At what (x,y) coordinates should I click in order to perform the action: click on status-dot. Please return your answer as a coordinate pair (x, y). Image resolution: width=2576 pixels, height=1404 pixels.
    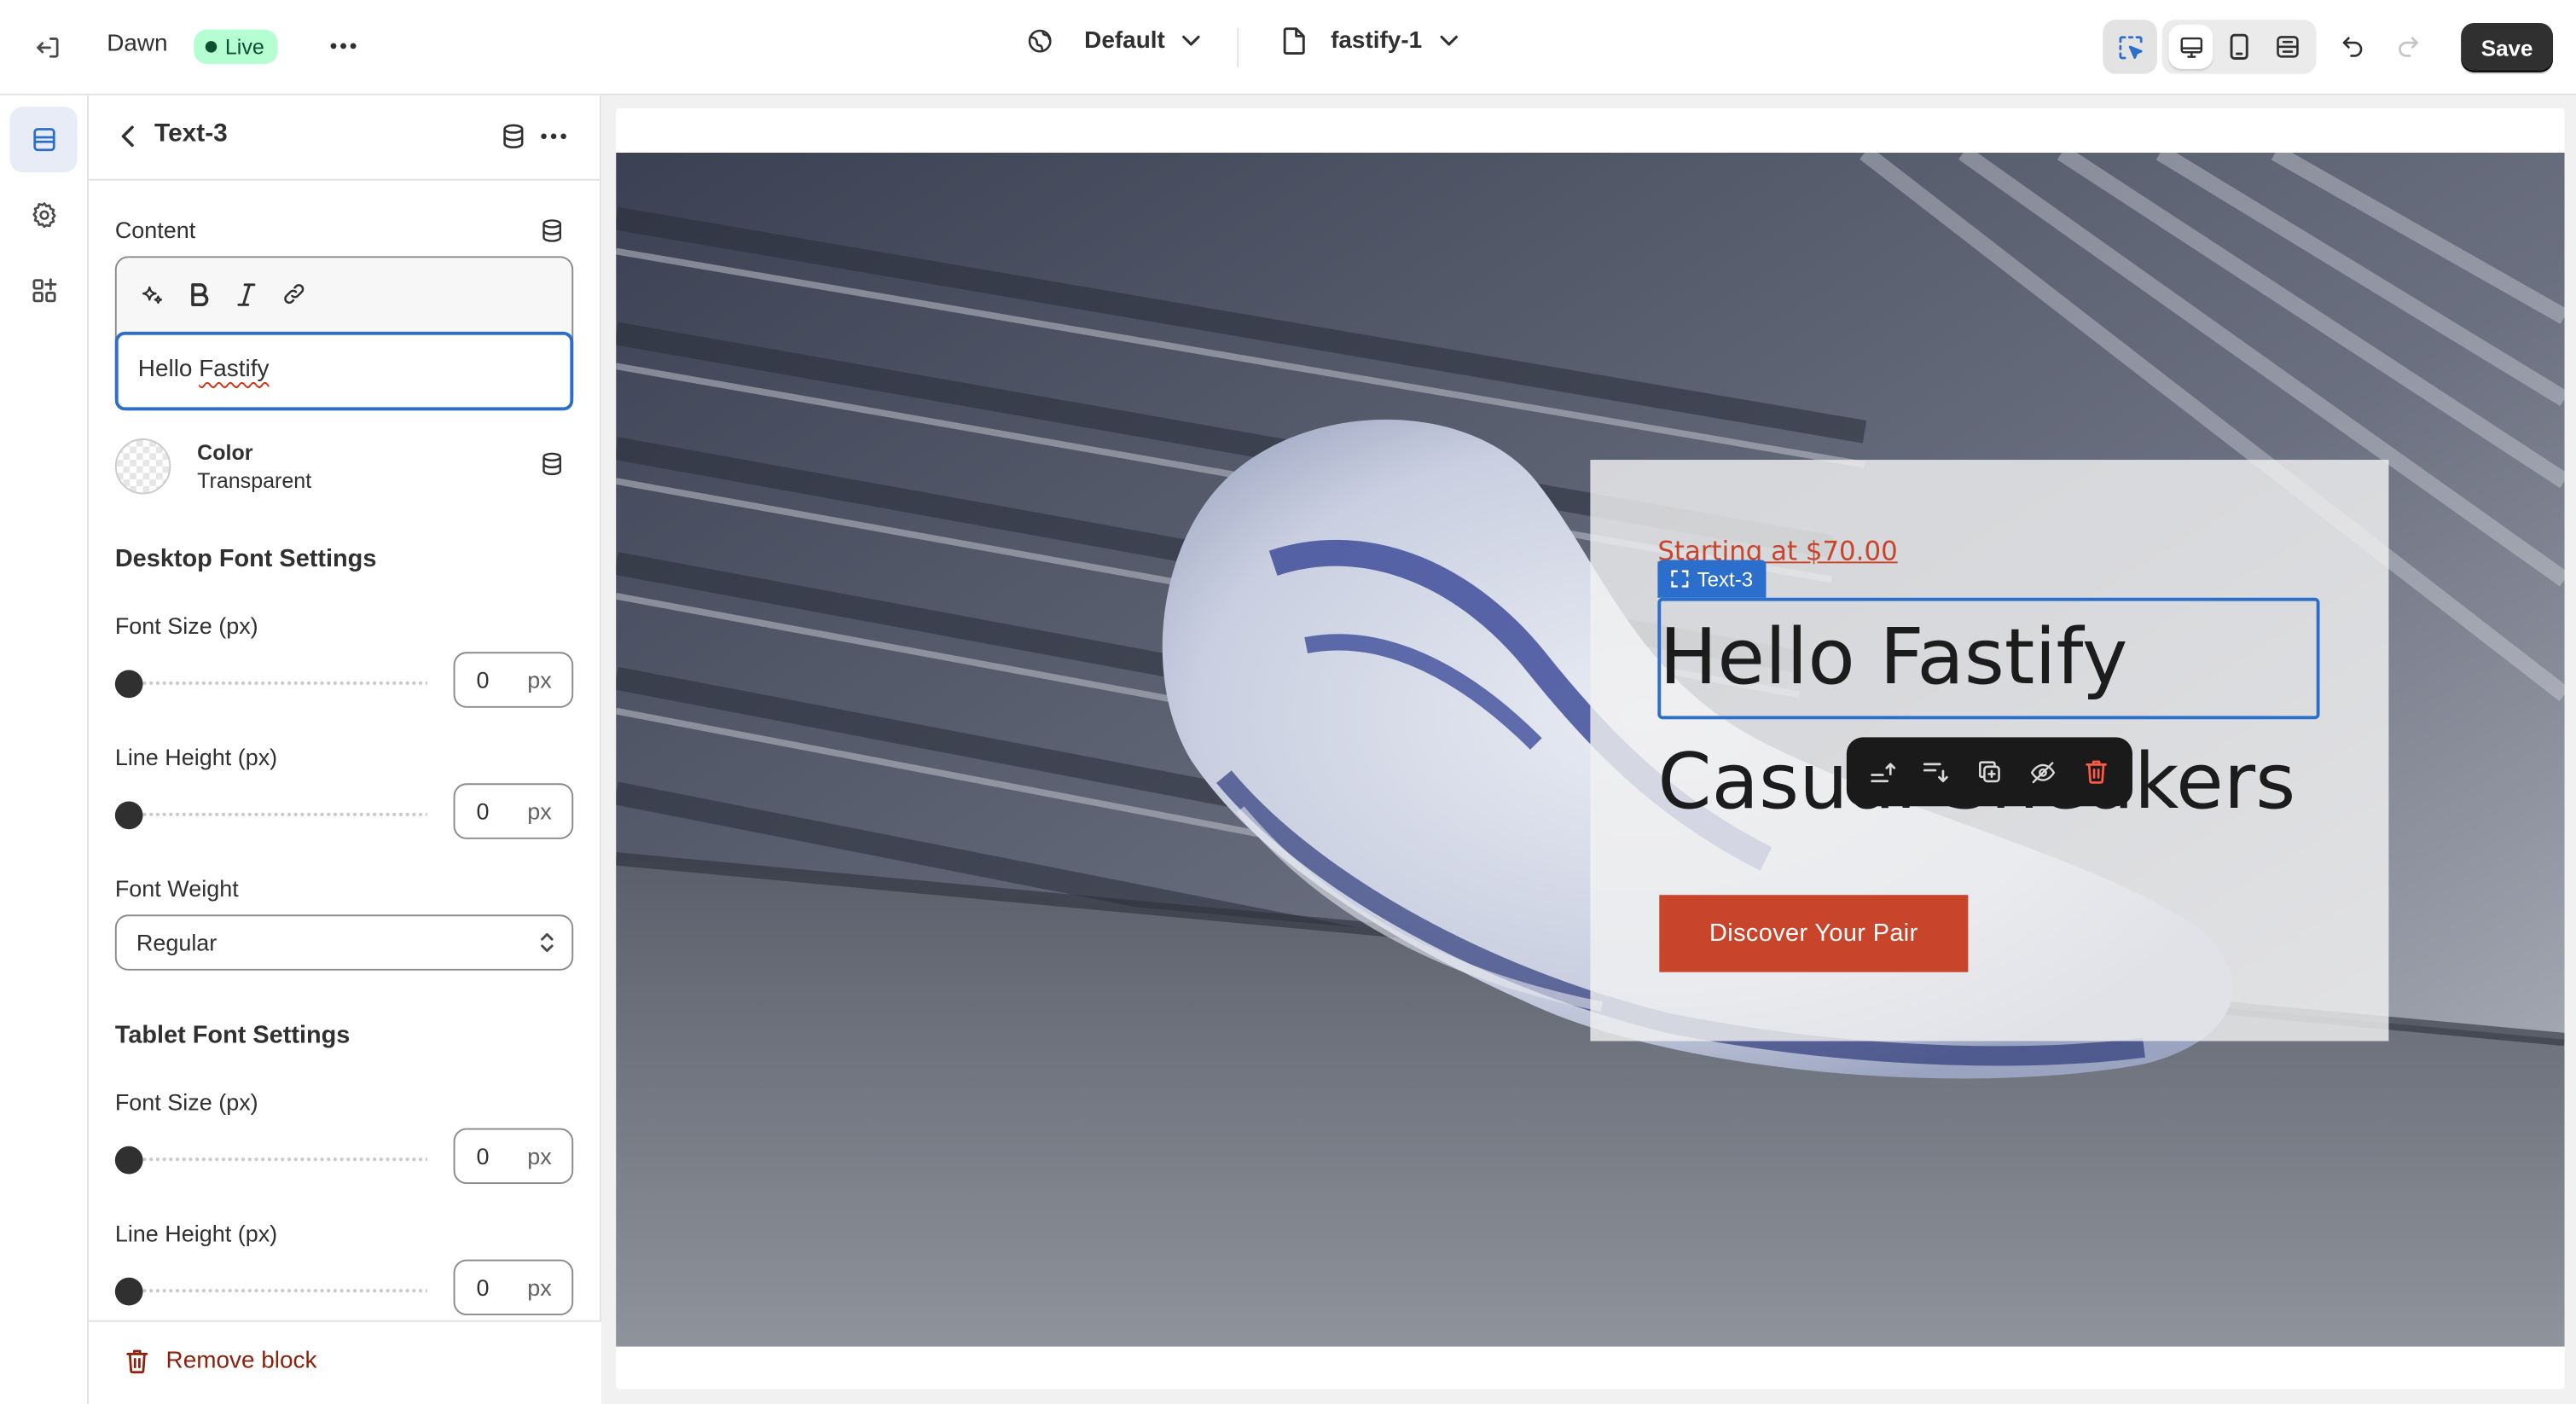
    Looking at the image, I should click on (211, 47).